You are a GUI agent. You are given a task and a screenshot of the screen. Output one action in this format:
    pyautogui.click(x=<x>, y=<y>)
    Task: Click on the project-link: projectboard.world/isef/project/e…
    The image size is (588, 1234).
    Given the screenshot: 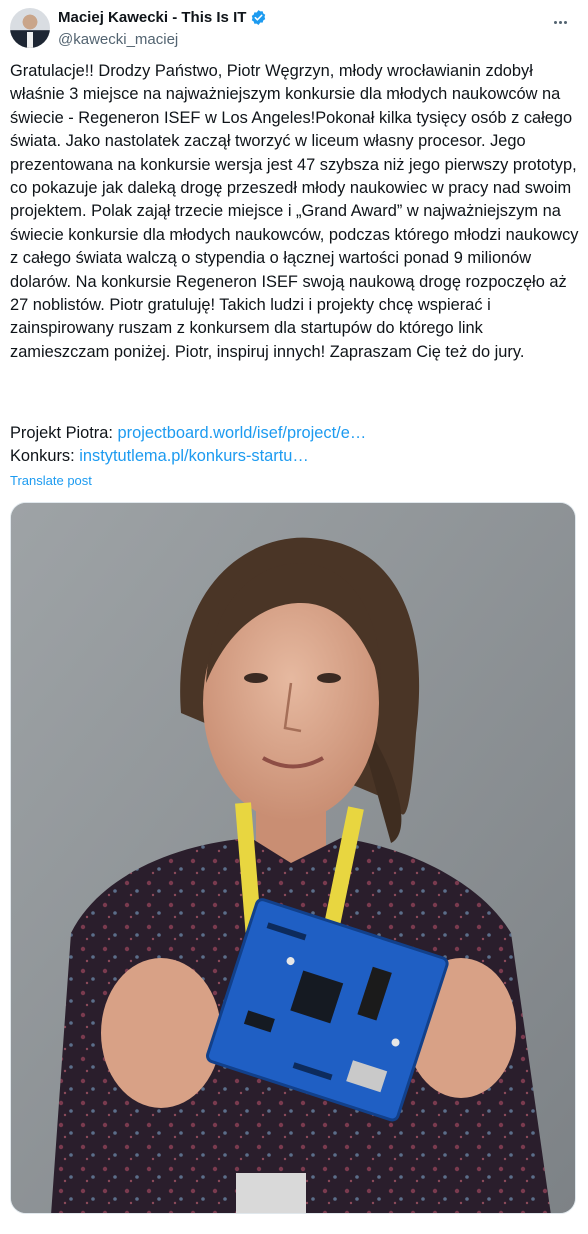 What is the action you would take?
    pyautogui.click(x=242, y=433)
    